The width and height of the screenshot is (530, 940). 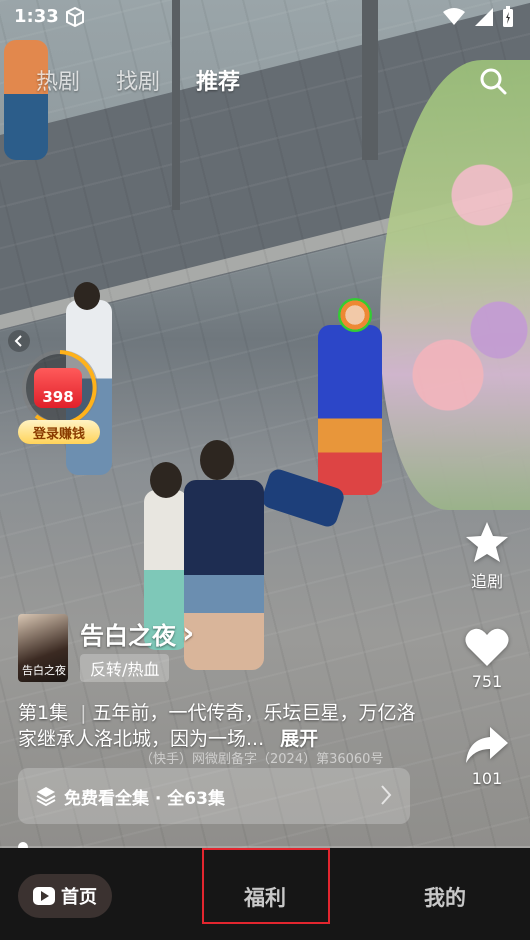 I want to click on share-icon, so click(x=487, y=745).